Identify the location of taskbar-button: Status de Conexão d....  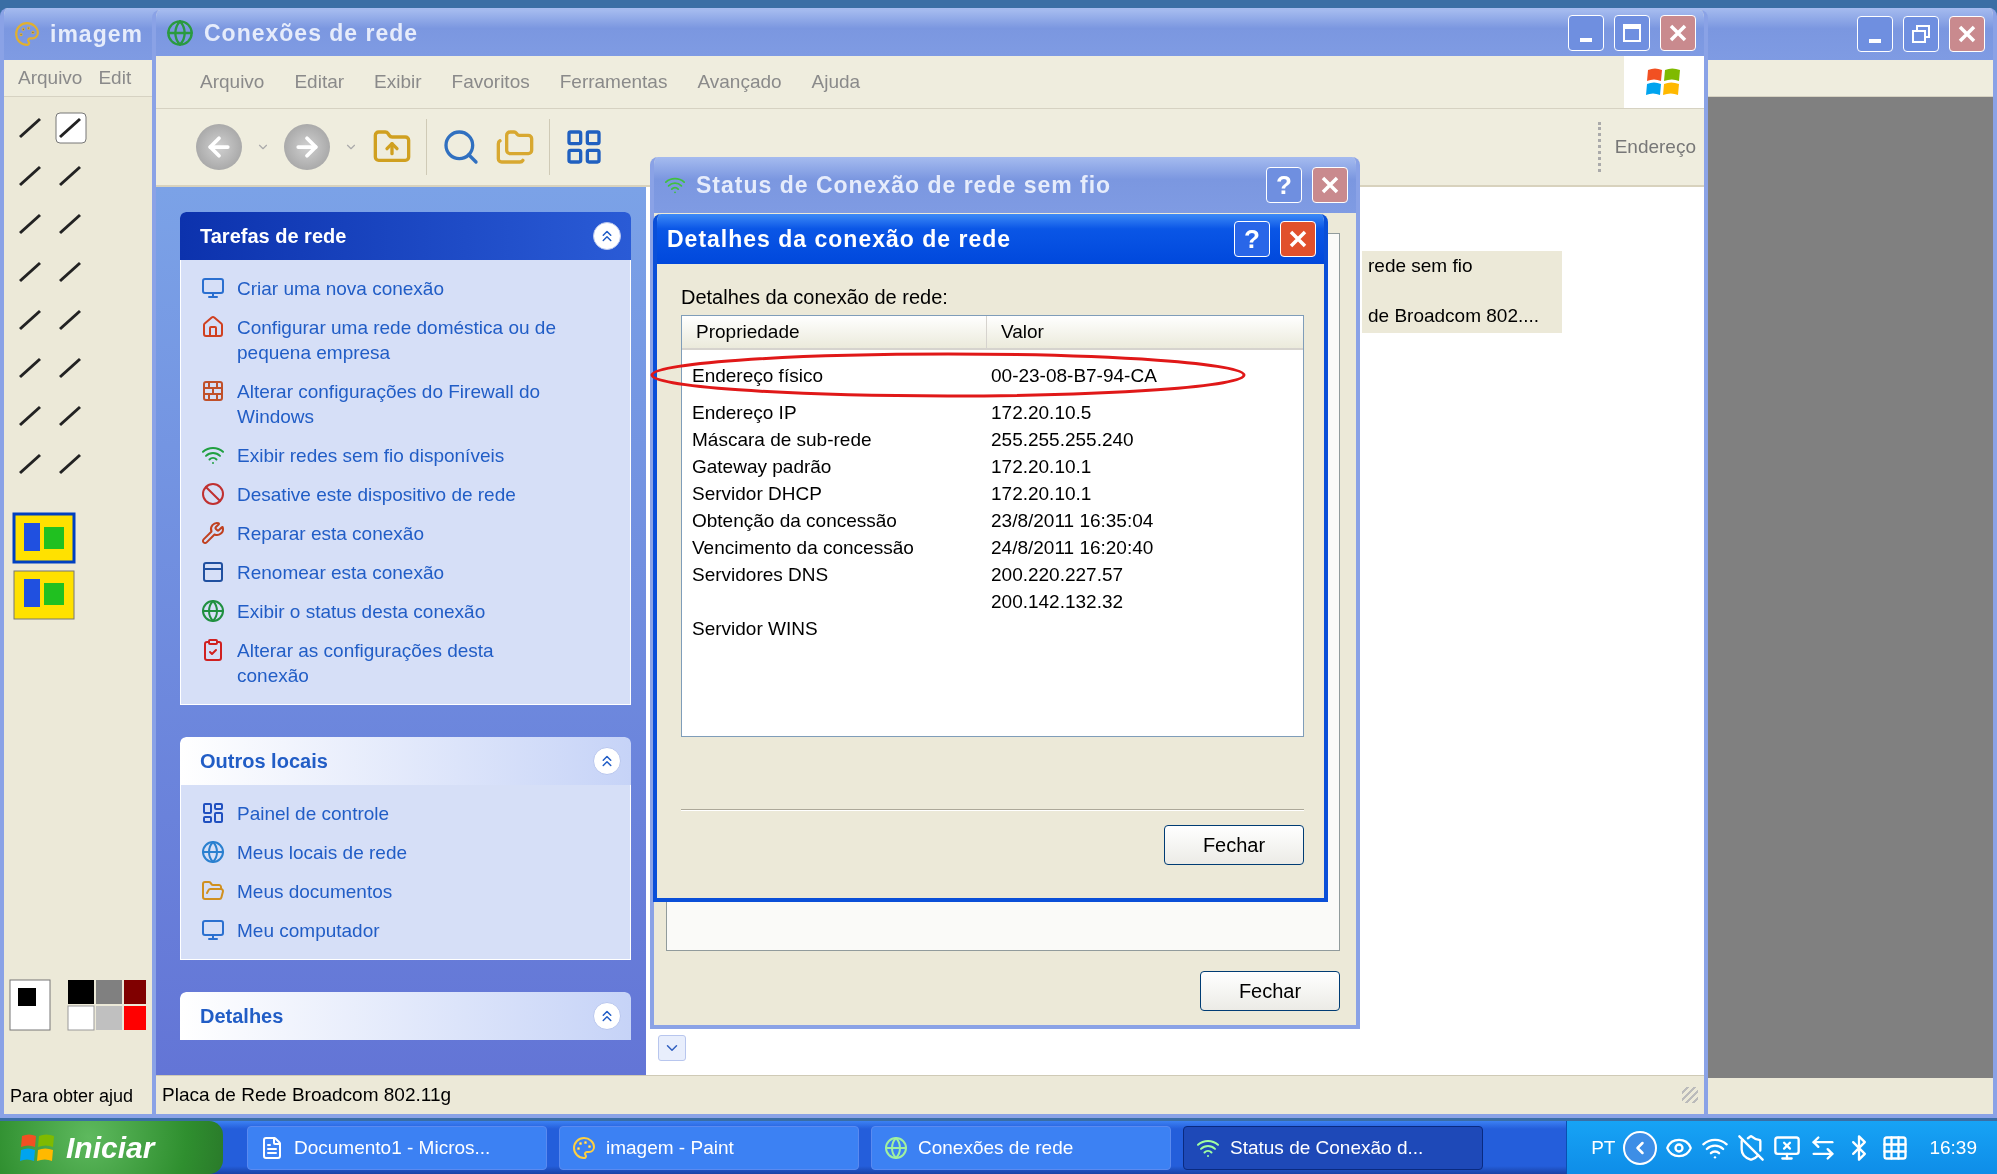
(1333, 1147).